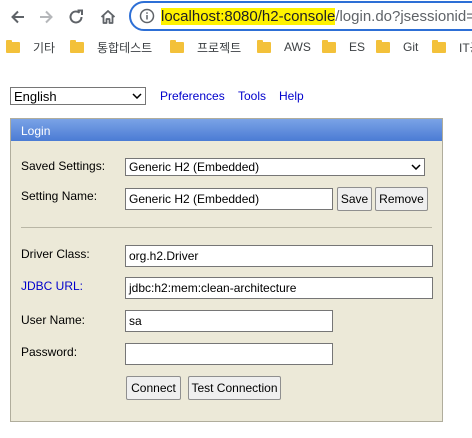 The image size is (472, 438). I want to click on help-link: Help, so click(291, 96).